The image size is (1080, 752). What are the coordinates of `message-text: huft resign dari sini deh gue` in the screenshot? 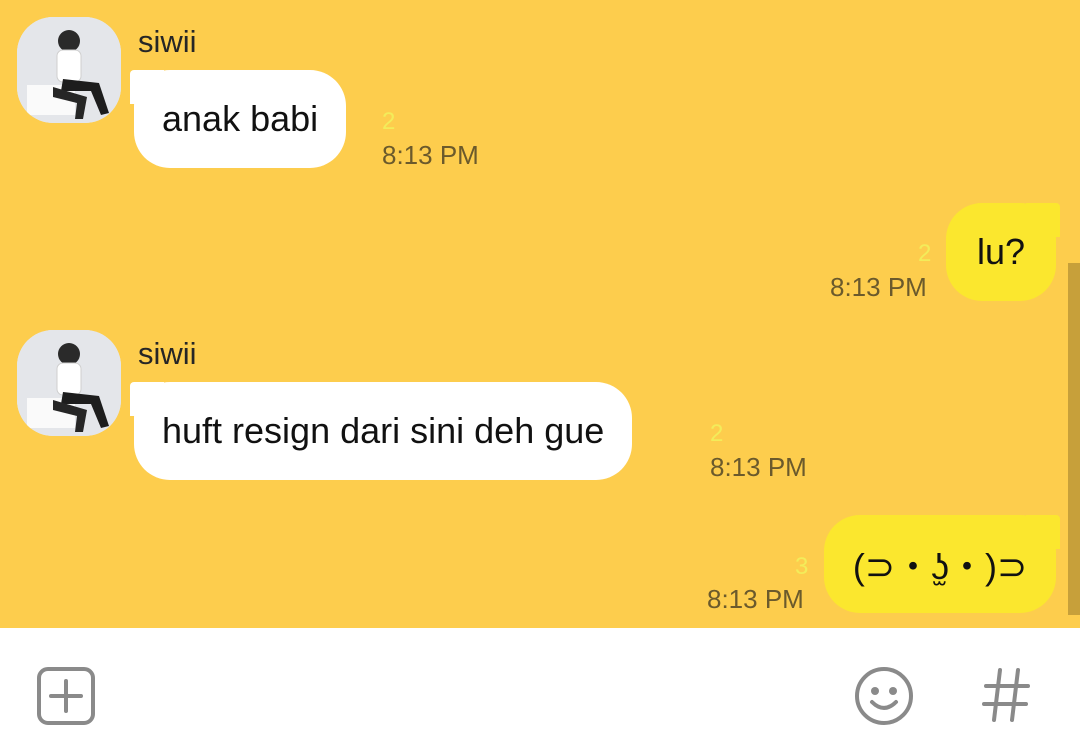 It's located at (383, 430).